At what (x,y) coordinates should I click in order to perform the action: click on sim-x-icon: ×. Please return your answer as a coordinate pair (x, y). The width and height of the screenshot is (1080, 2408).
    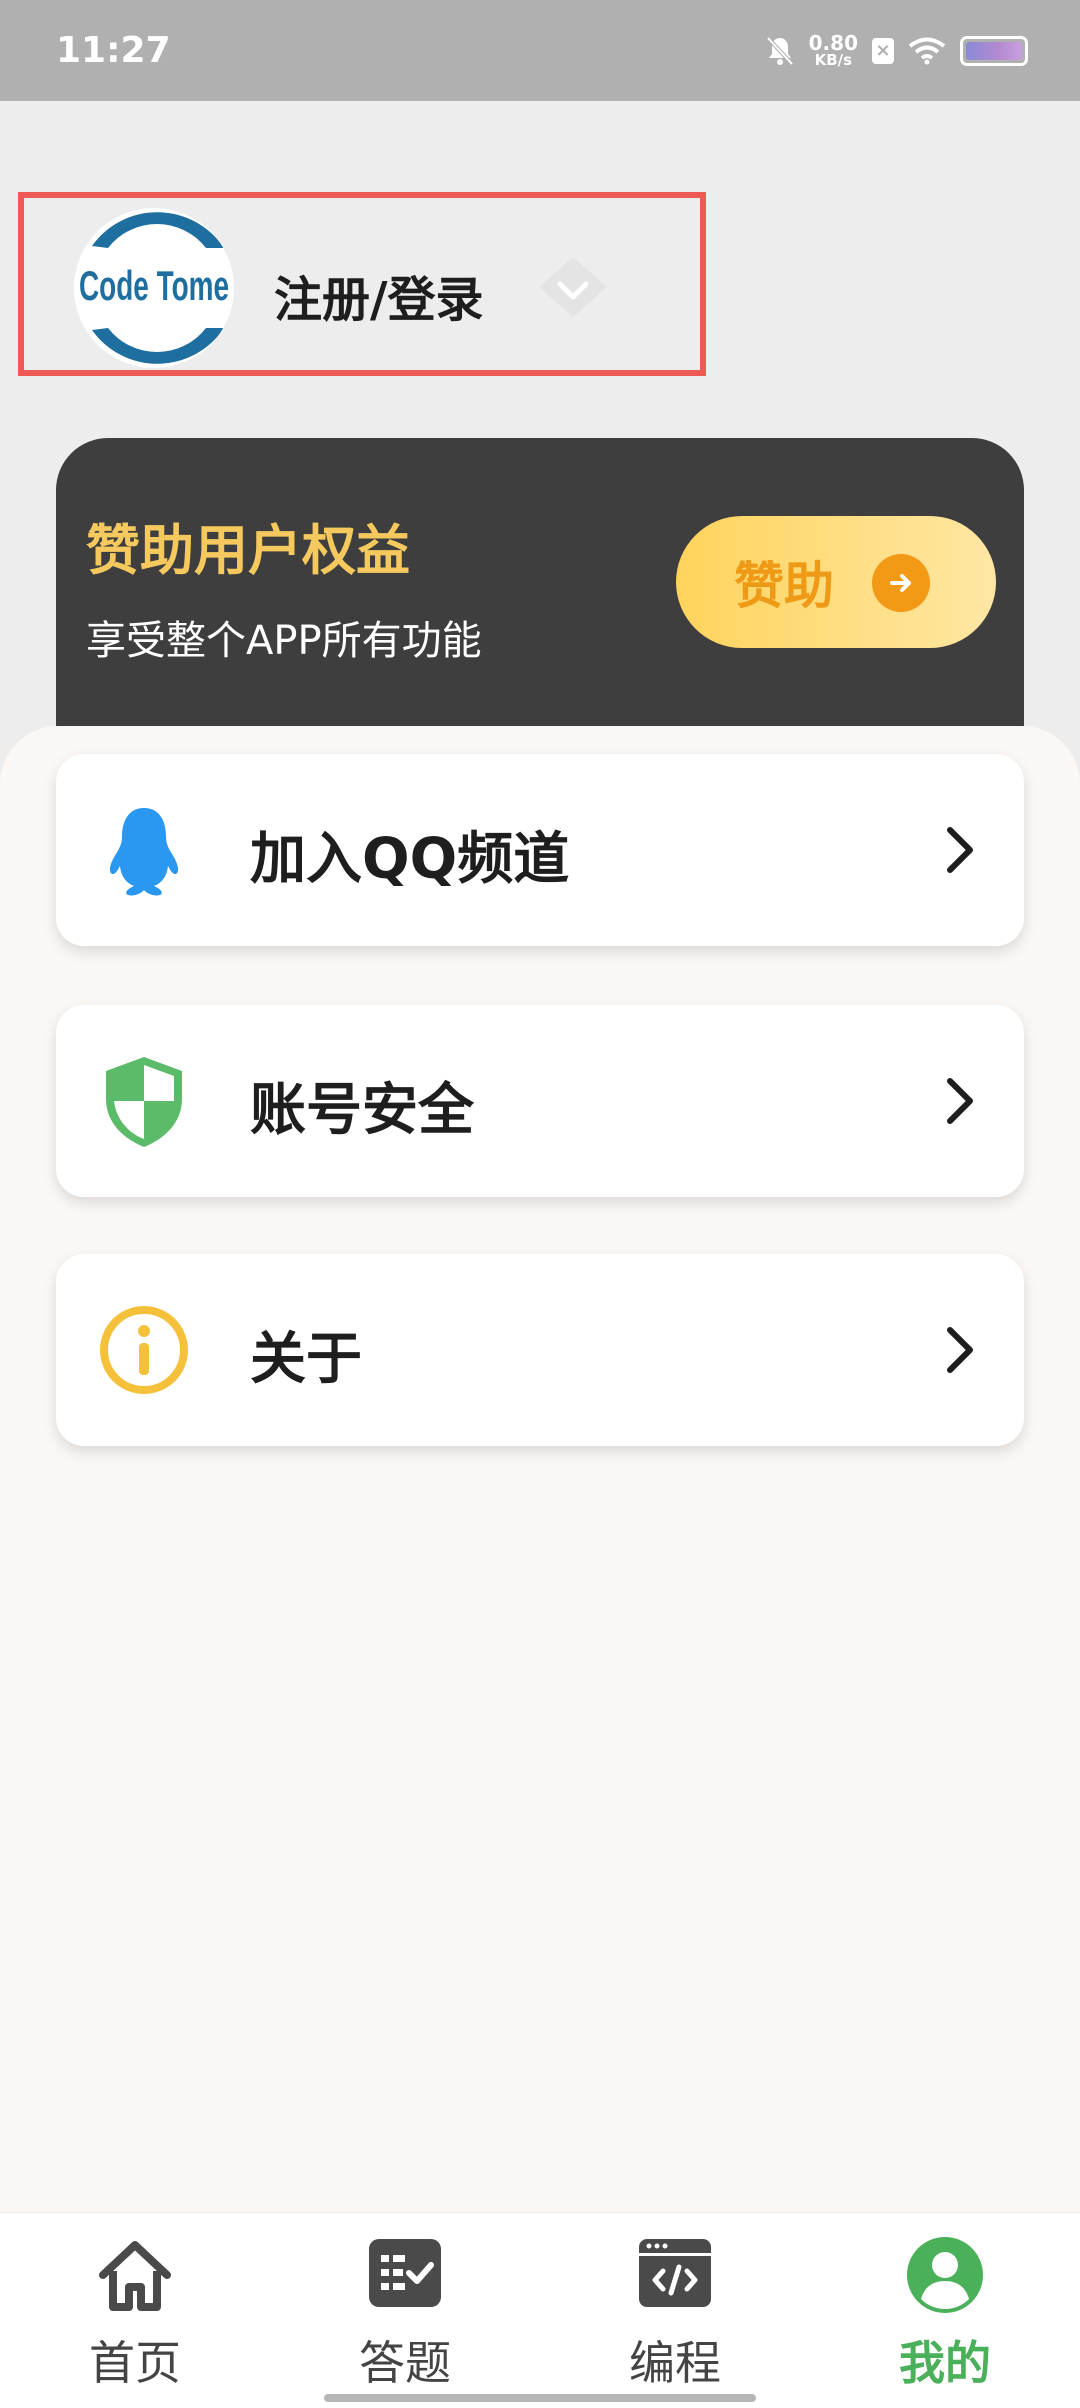
    Looking at the image, I should click on (883, 50).